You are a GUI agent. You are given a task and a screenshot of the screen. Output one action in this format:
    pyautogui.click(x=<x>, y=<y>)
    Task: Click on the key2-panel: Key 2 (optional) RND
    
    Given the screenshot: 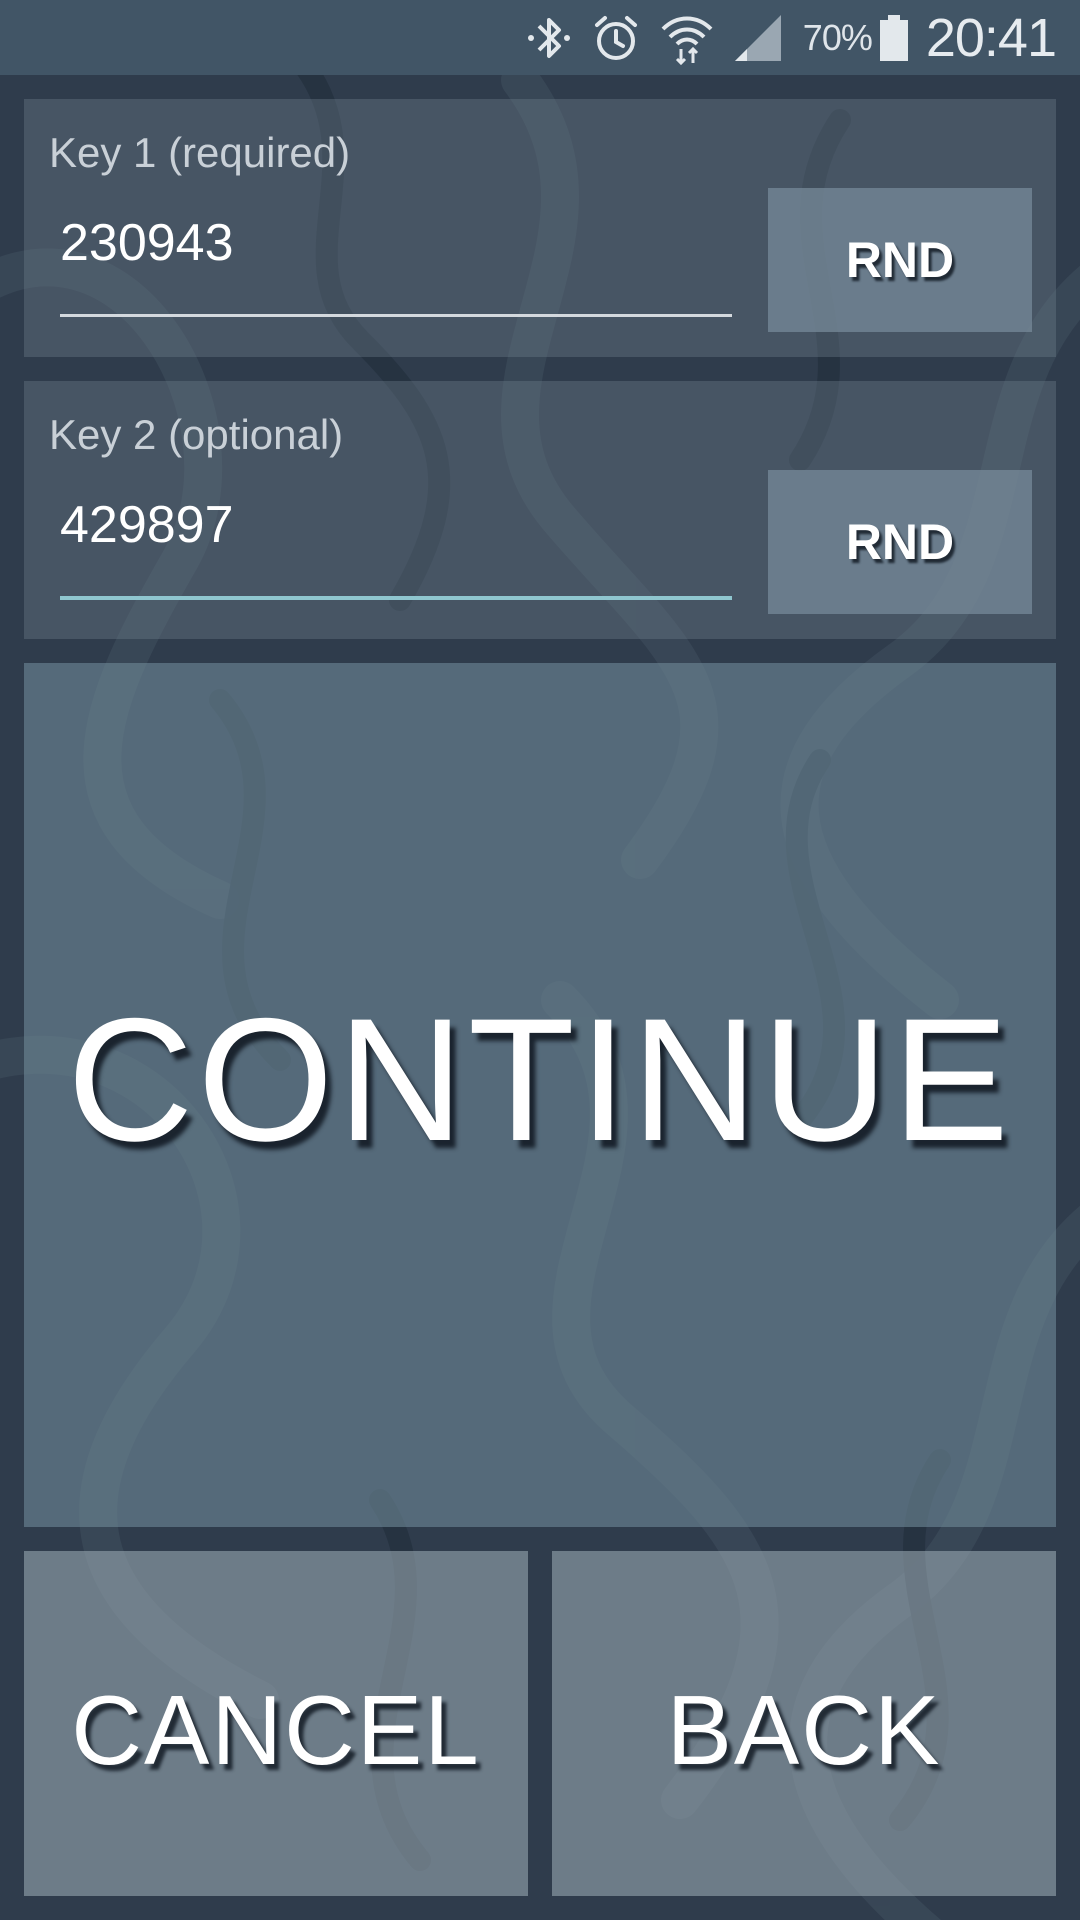 What is the action you would take?
    pyautogui.click(x=540, y=510)
    